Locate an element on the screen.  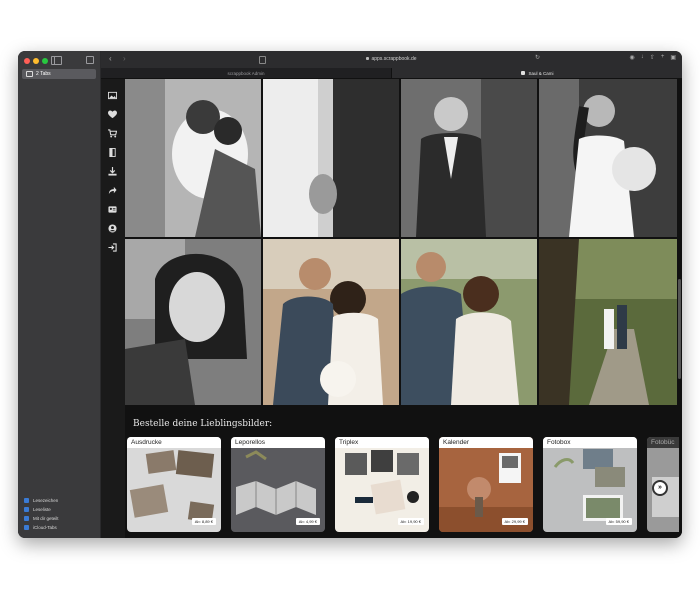
page-scrollbar is located at coordinates (679, 329).